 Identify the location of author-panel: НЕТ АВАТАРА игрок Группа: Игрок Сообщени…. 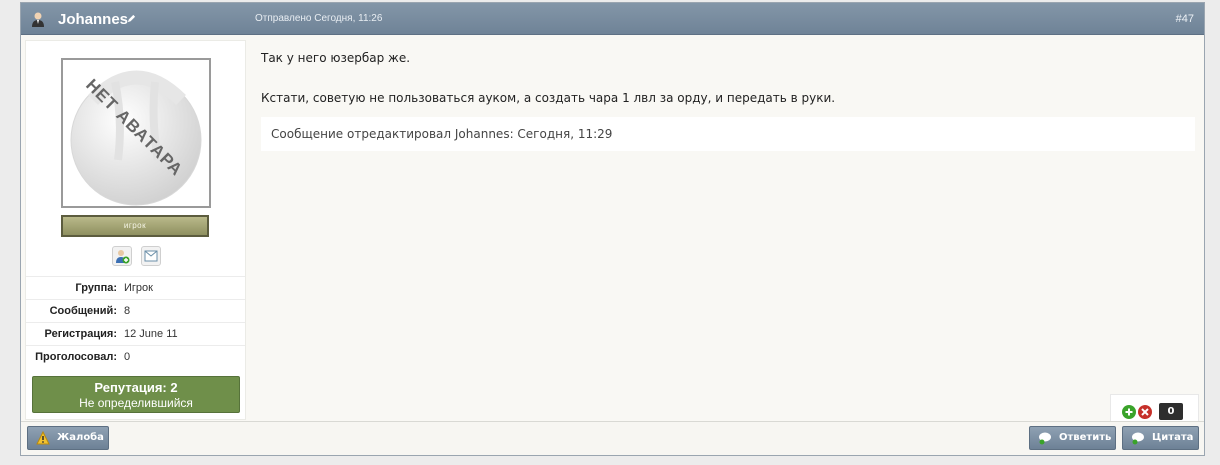
(135, 230).